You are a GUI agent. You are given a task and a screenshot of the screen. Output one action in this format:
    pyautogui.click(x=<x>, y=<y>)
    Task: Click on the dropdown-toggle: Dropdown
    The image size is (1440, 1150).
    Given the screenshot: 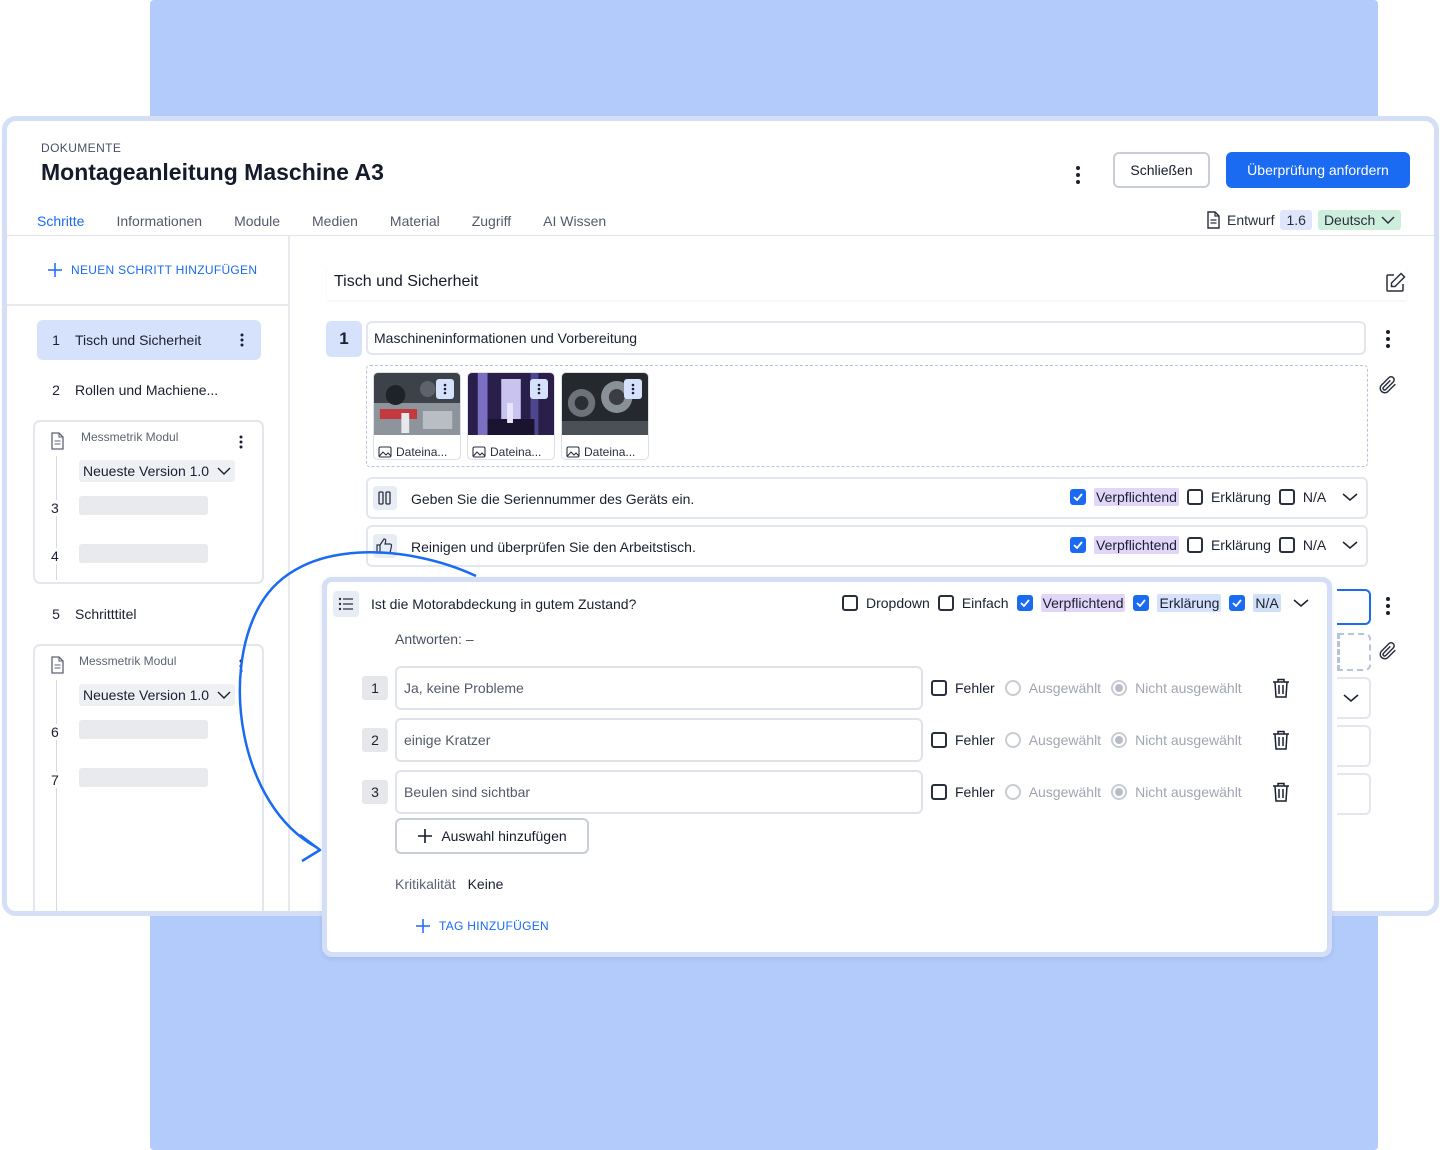 What is the action you would take?
    pyautogui.click(x=886, y=603)
    